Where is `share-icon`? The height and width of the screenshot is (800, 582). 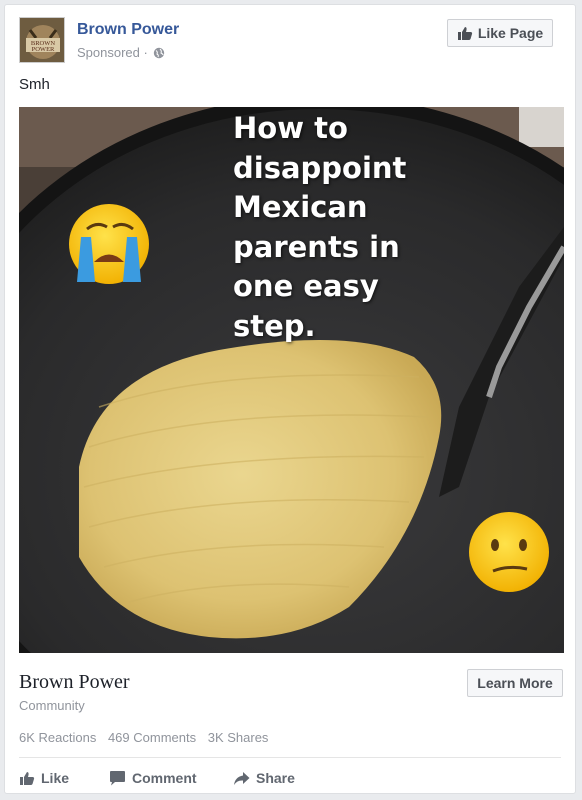
share-icon is located at coordinates (242, 778).